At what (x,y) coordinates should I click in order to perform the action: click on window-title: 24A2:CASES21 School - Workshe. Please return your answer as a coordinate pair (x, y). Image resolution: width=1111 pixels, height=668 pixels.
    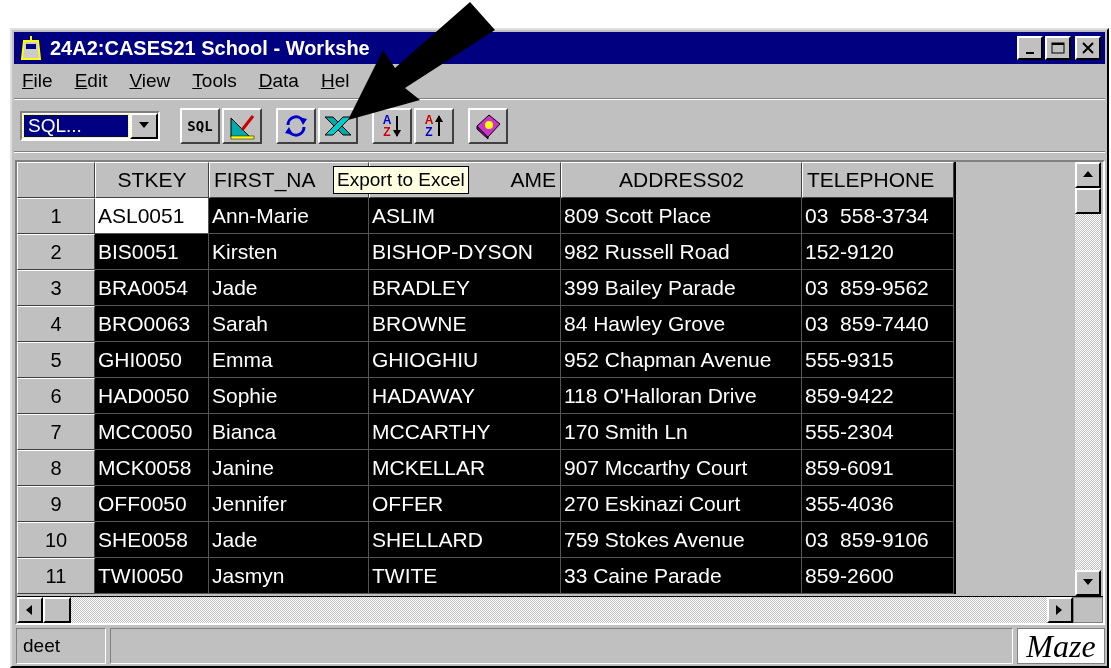
    Looking at the image, I should click on (210, 48).